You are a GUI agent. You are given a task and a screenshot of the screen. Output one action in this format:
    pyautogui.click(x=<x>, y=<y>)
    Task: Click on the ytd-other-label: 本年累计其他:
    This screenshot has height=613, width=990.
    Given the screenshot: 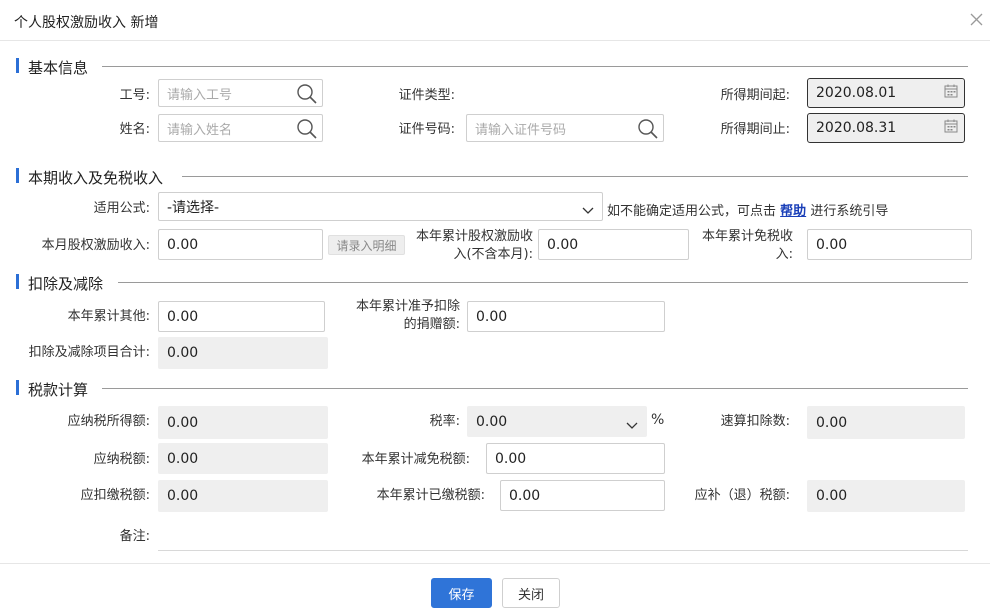 What is the action you would take?
    pyautogui.click(x=108, y=316)
    